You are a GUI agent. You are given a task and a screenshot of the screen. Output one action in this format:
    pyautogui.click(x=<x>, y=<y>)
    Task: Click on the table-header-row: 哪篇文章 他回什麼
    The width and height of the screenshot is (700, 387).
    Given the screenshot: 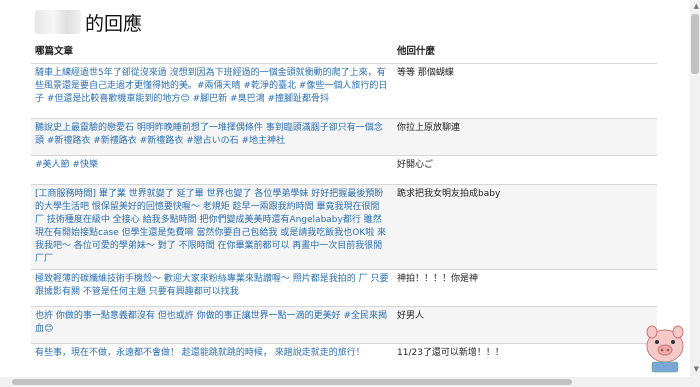 What is the action you would take?
    pyautogui.click(x=344, y=52)
    